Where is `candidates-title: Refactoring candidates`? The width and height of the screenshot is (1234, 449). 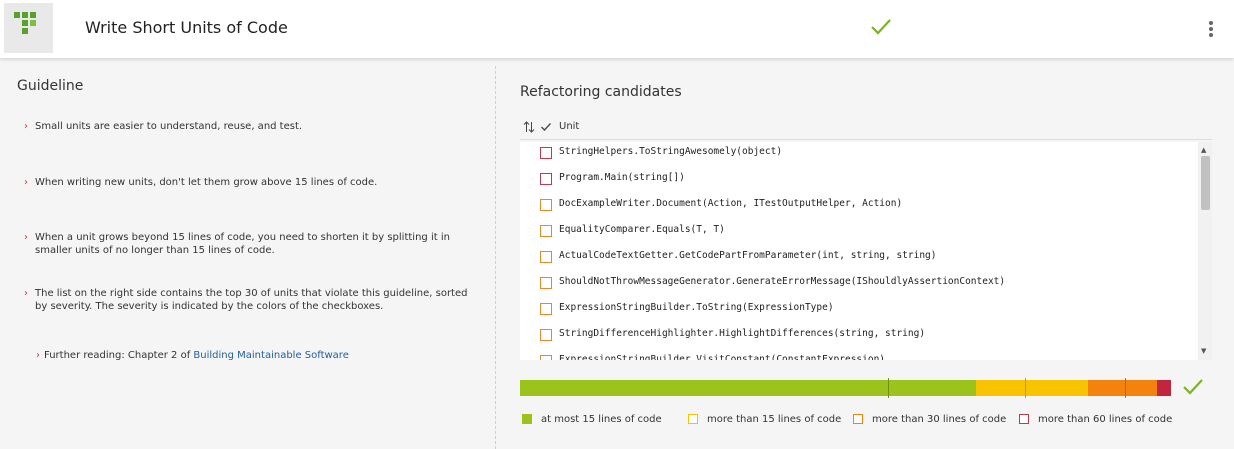
candidates-title: Refactoring candidates is located at coordinates (601, 92).